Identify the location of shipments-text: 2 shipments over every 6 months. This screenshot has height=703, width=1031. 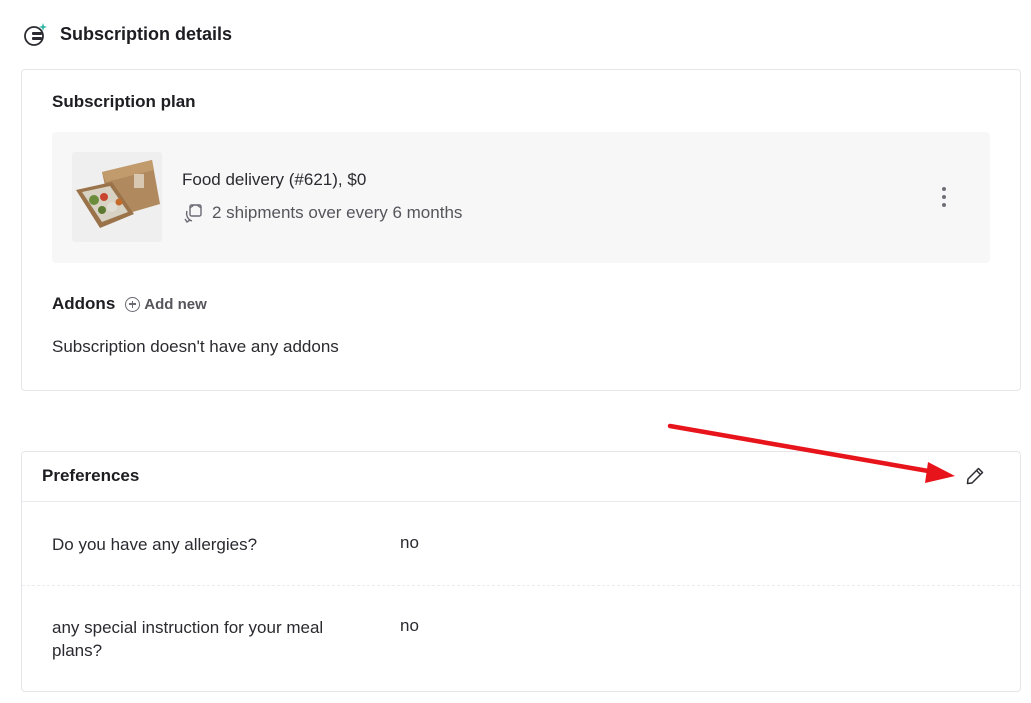
(337, 212).